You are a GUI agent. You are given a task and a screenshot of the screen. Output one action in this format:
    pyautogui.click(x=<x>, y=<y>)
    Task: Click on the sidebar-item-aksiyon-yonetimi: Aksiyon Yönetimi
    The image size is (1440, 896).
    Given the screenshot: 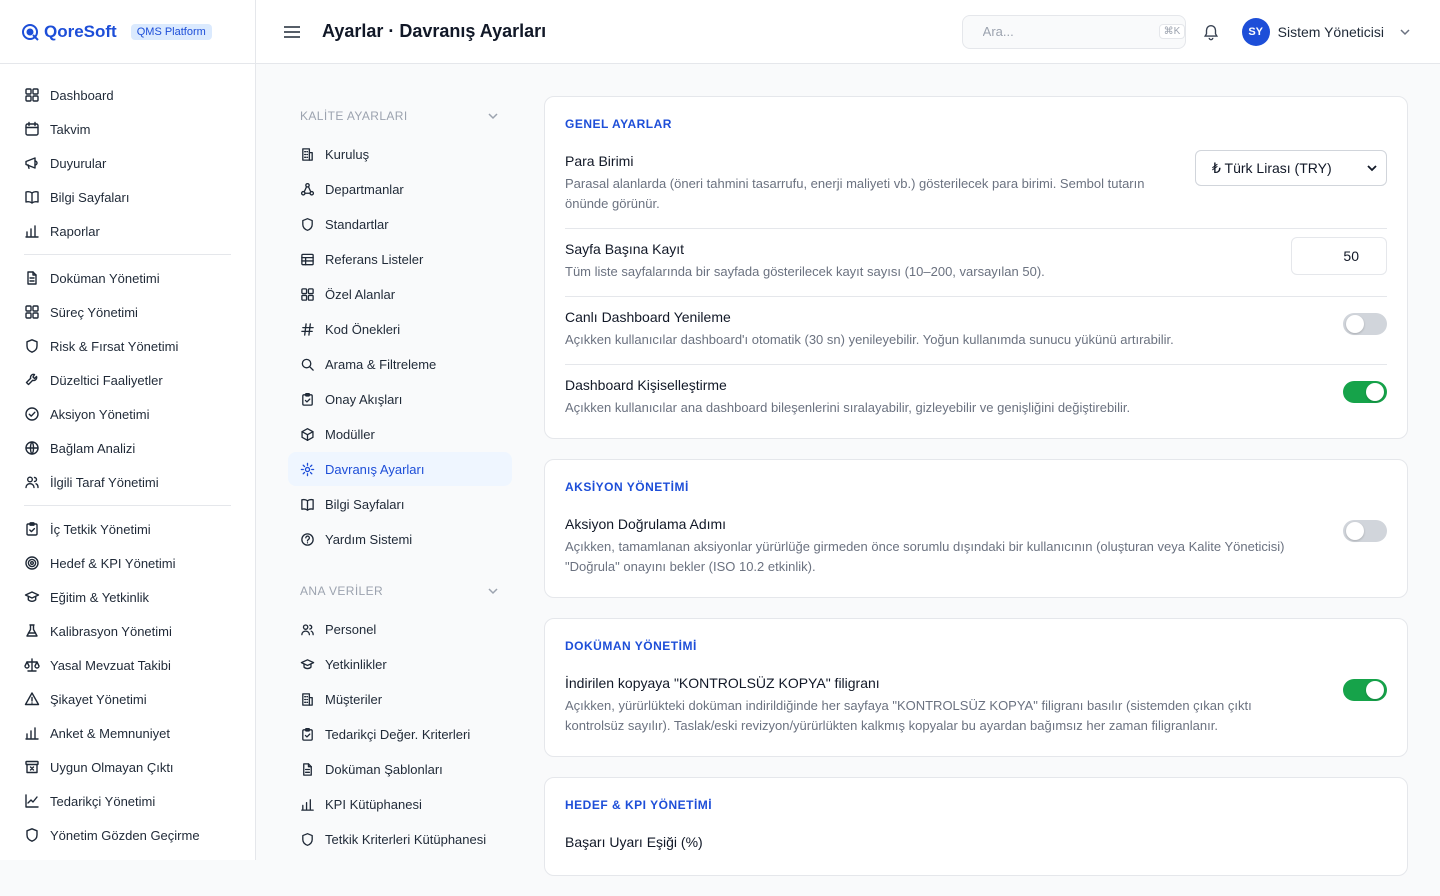 What is the action you would take?
    pyautogui.click(x=127, y=414)
    